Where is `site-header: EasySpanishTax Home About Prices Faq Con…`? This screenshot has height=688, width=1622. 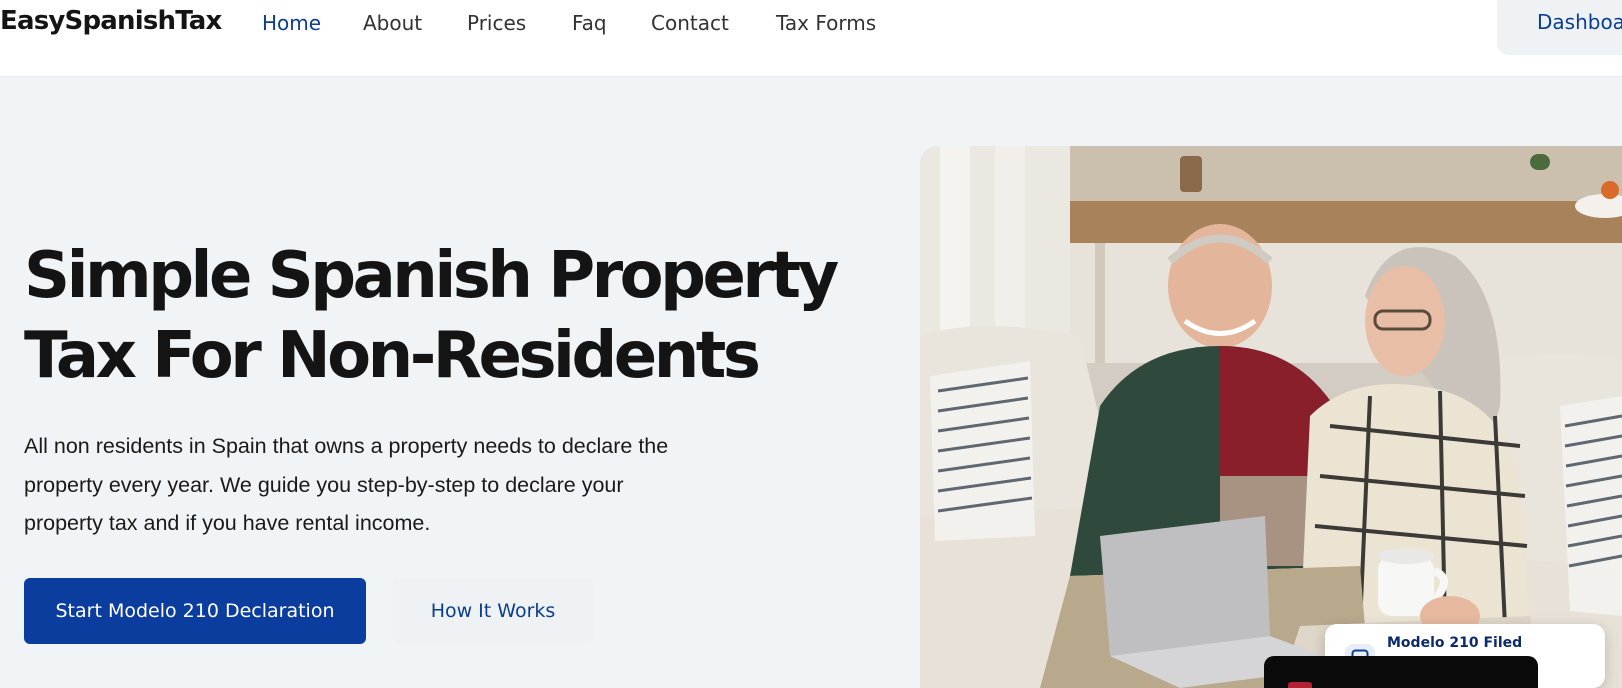 site-header: EasySpanishTax Home About Prices Faq Con… is located at coordinates (811, 38).